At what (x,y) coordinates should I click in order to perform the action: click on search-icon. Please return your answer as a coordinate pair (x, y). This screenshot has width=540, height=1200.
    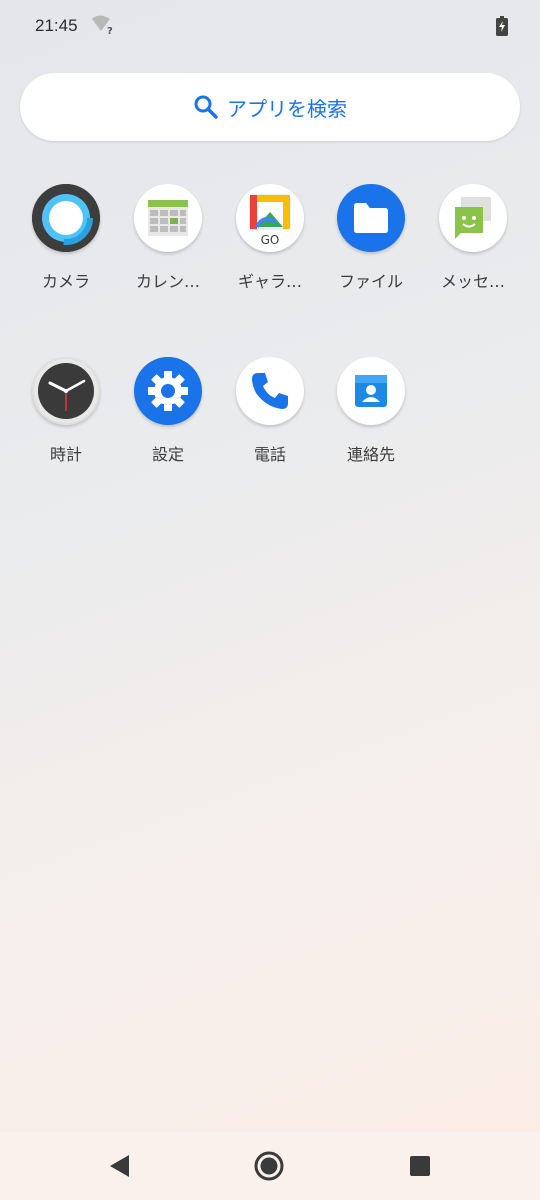
    Looking at the image, I should click on (206, 107).